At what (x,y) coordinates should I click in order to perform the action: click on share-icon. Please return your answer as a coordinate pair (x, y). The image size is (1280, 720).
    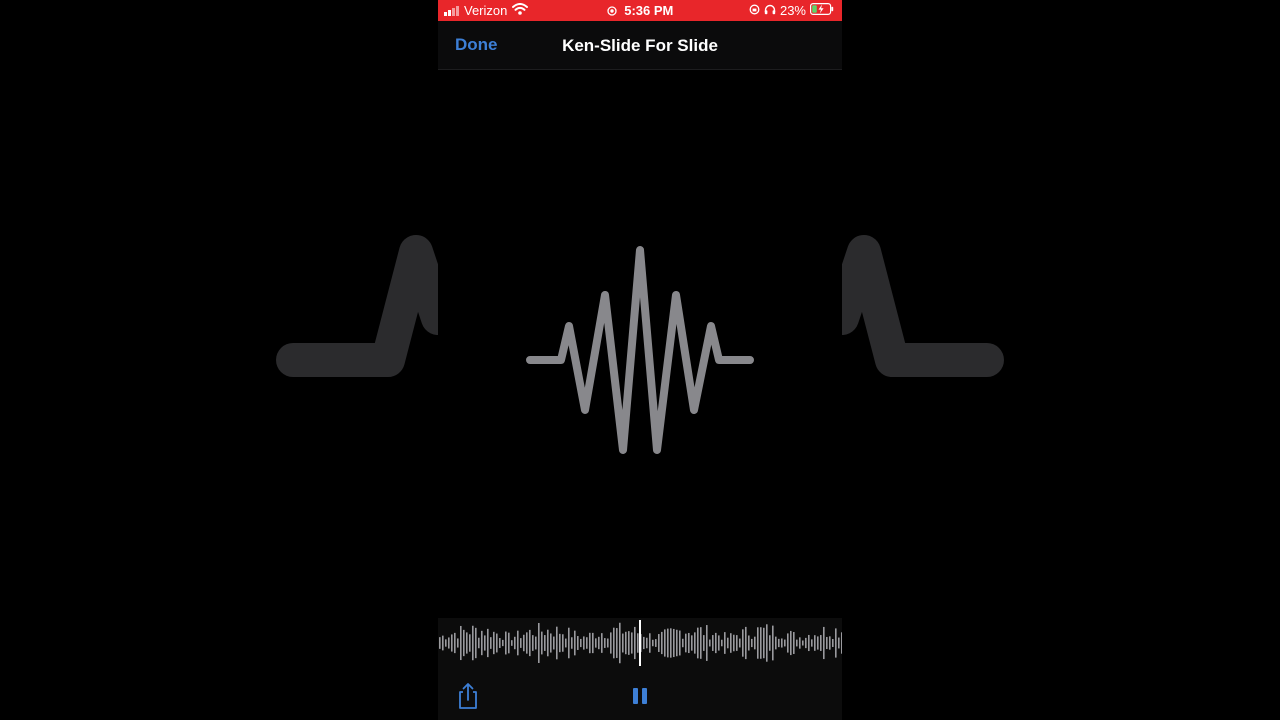
    Looking at the image, I should click on (468, 696).